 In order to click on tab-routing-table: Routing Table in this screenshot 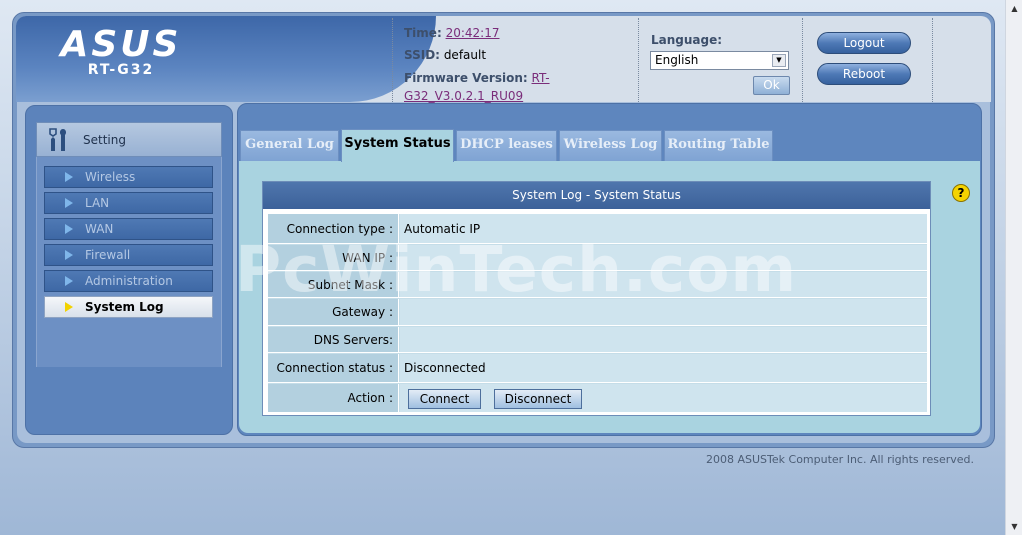, I will do `click(718, 145)`.